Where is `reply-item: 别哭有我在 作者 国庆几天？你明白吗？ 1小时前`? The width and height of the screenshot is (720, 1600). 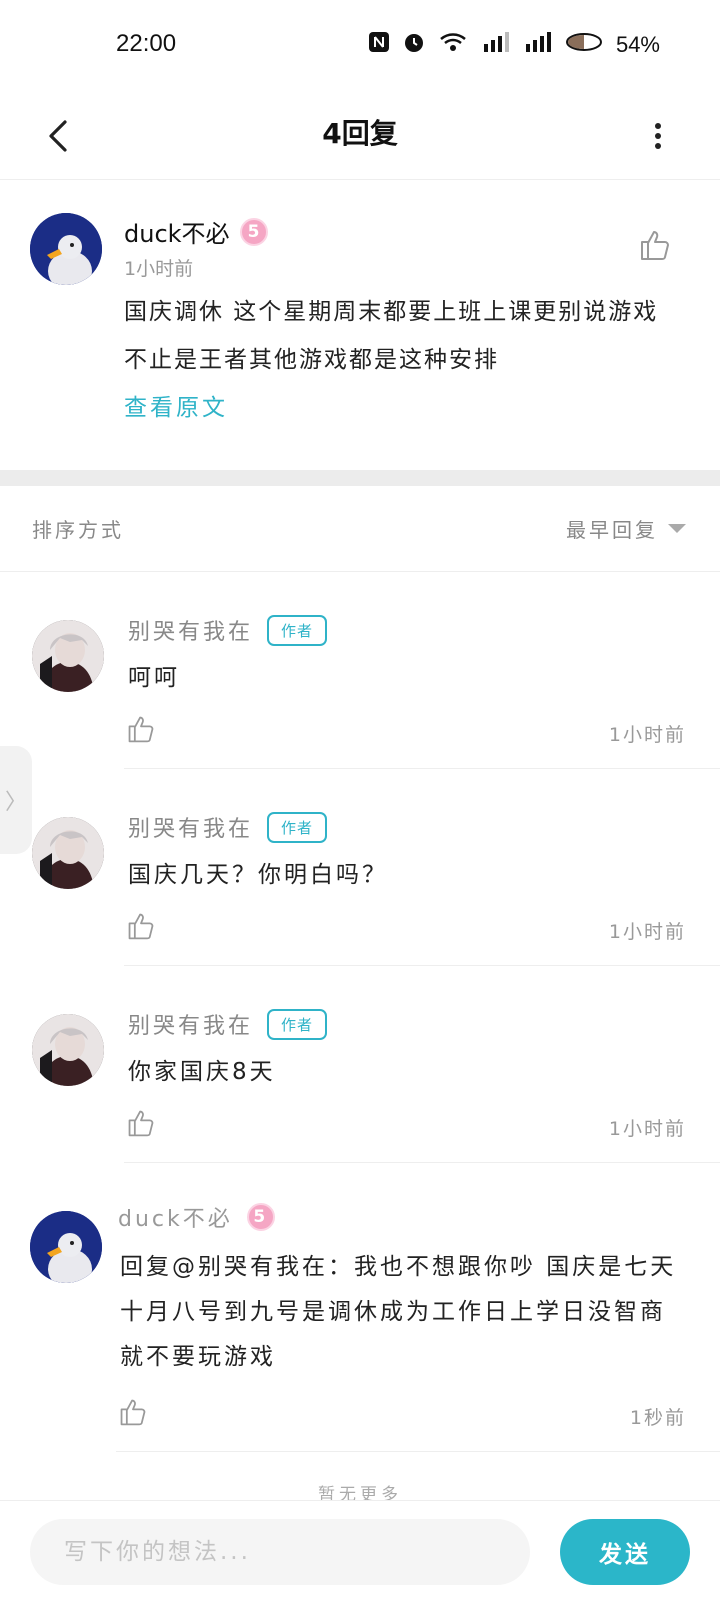
reply-item: 别哭有我在 作者 国庆几天？你明白吗？ 1小时前 is located at coordinates (360, 868).